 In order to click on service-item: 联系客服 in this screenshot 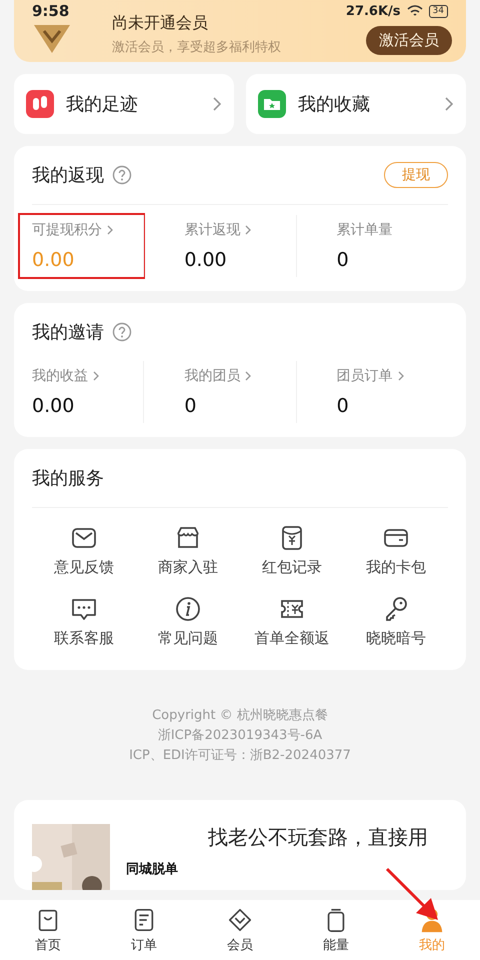, I will do `click(84, 621)`.